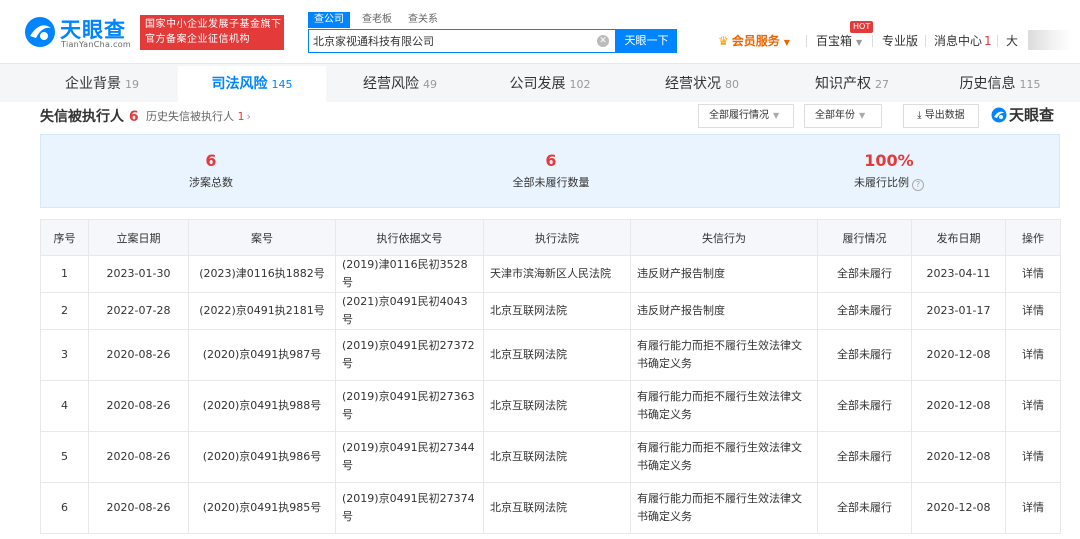 The height and width of the screenshot is (539, 1080). I want to click on tab-company-background: 企业背景 19, so click(102, 84).